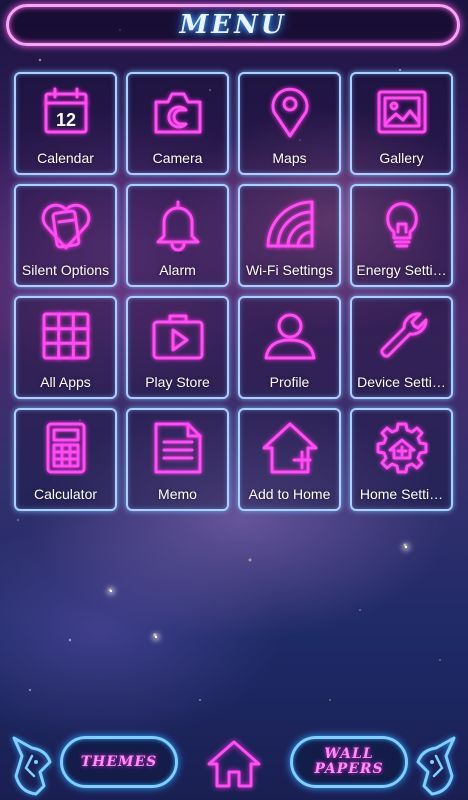 This screenshot has width=468, height=800. I want to click on app-label: Wi-Fi Settings, so click(289, 270).